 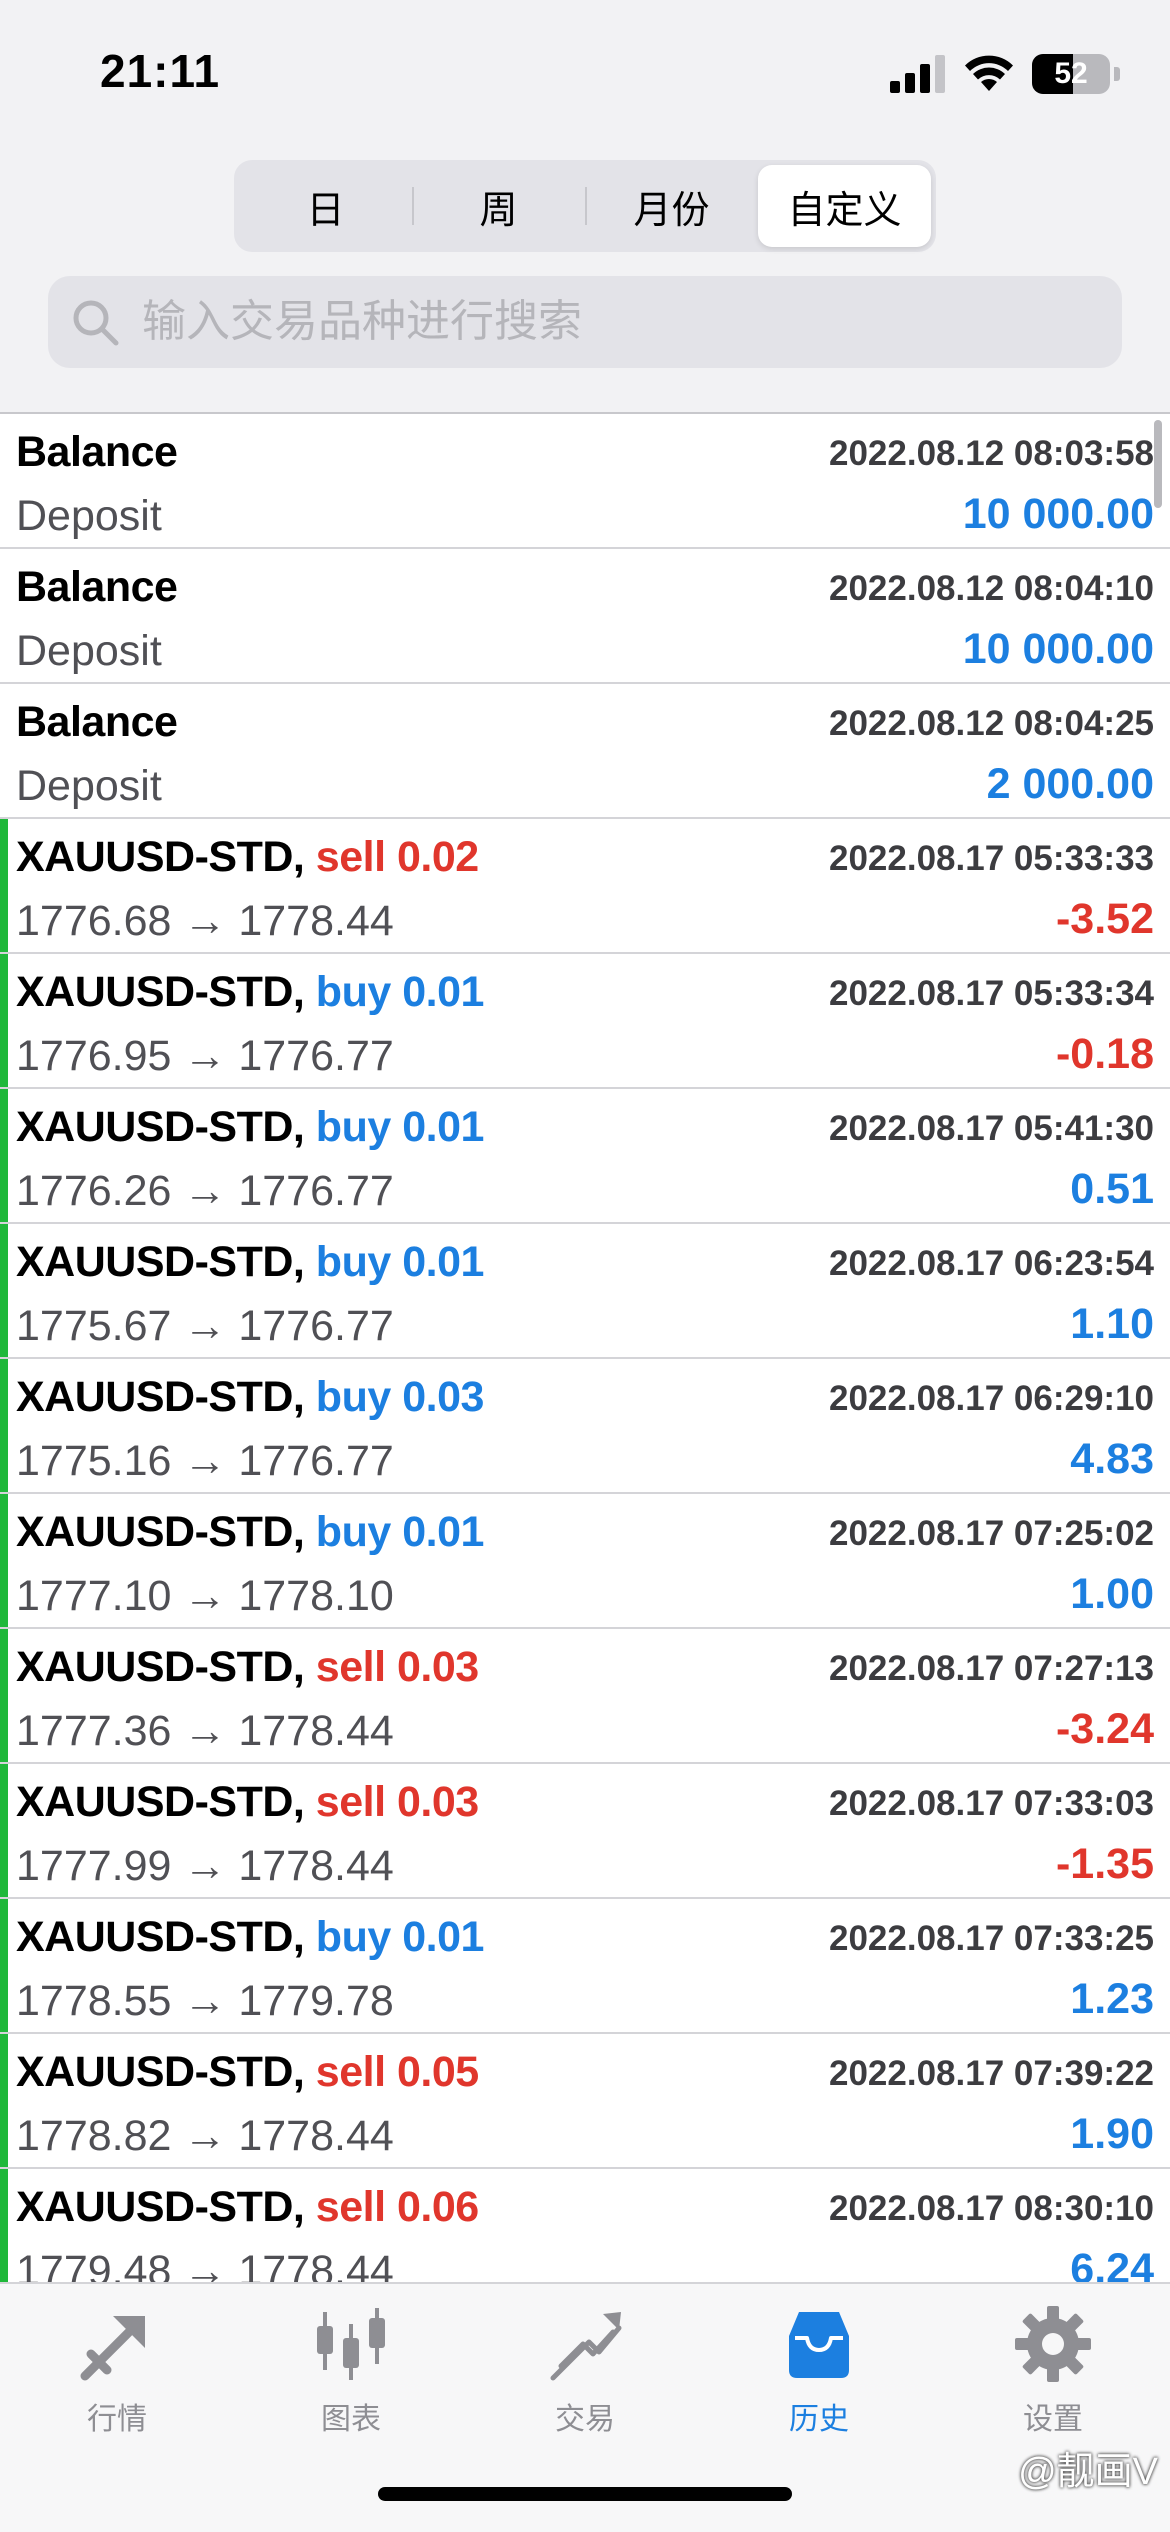 I want to click on tab-label: 行情, so click(x=117, y=2419).